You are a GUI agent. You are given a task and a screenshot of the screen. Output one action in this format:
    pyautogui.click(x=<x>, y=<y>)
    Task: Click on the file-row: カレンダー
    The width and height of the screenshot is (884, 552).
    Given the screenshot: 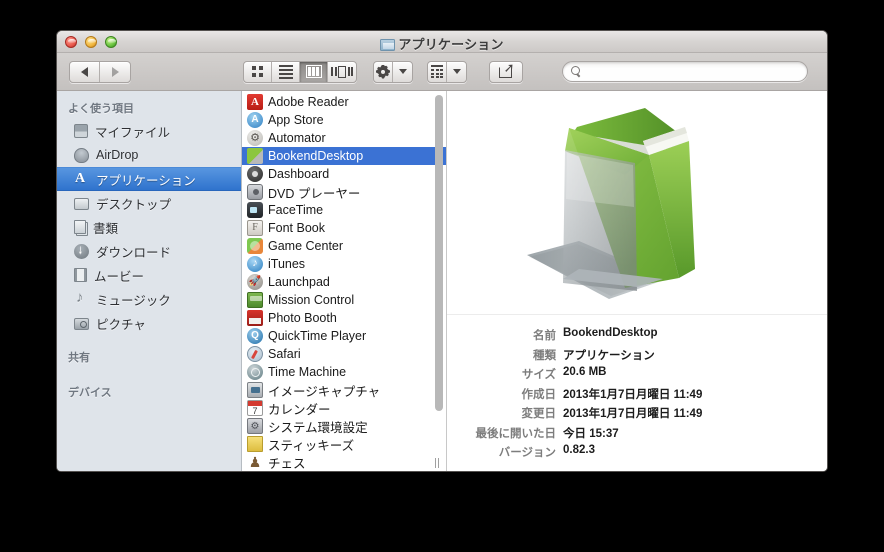 What is the action you would take?
    pyautogui.click(x=344, y=408)
    